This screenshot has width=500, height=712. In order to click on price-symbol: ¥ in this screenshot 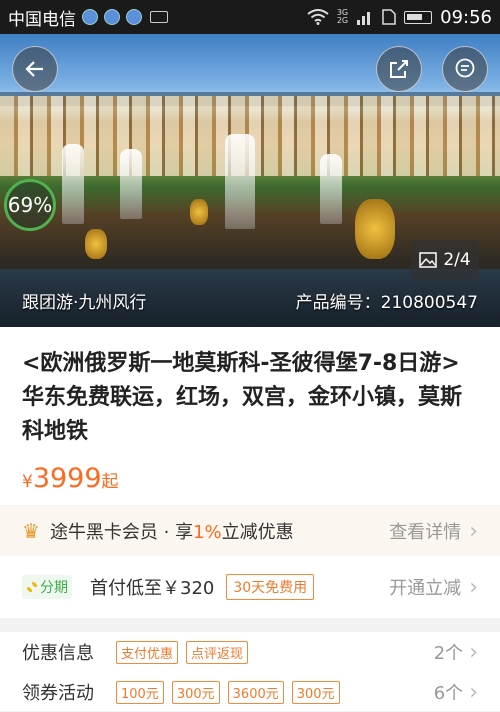, I will do `click(27, 482)`.